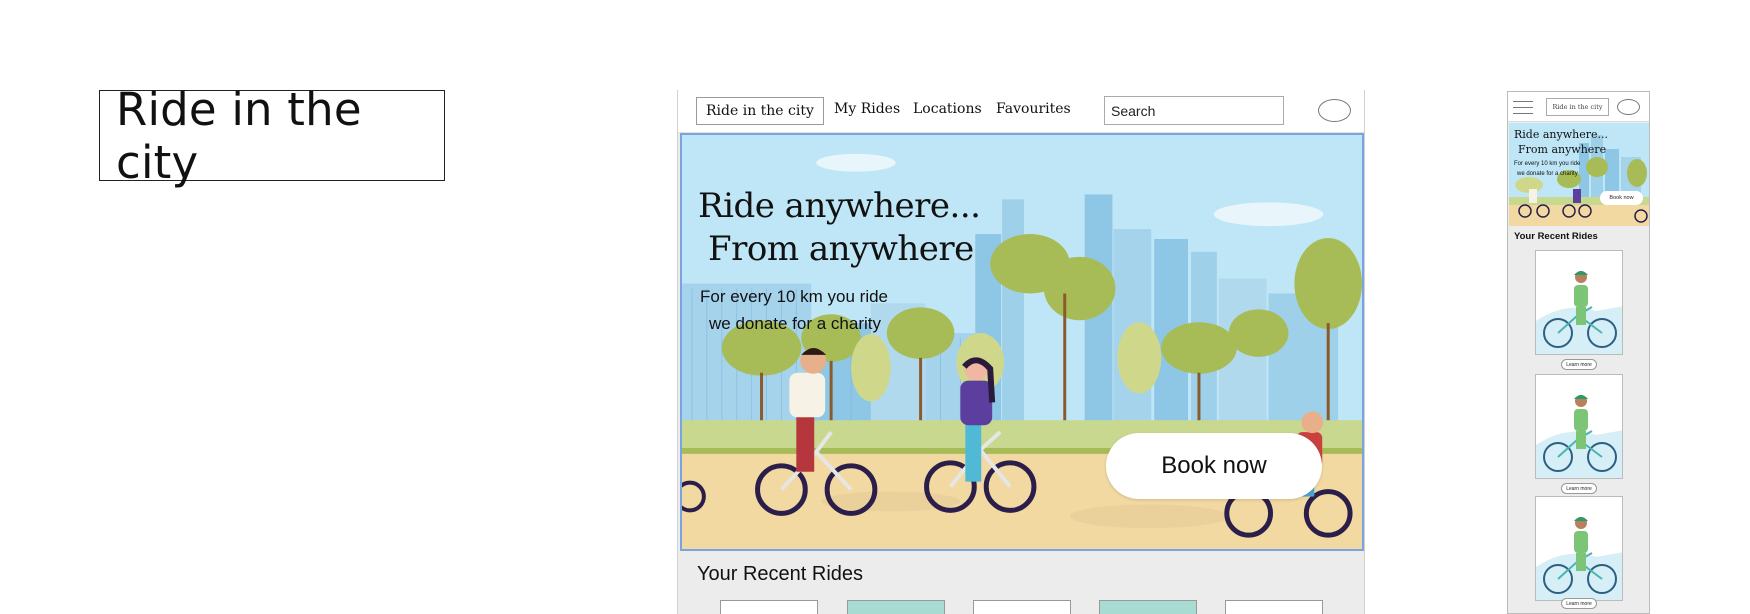 This screenshot has height=614, width=1750. Describe the element at coordinates (760, 111) in the screenshot. I see `desktop-brand-logo: Ride in the city` at that location.